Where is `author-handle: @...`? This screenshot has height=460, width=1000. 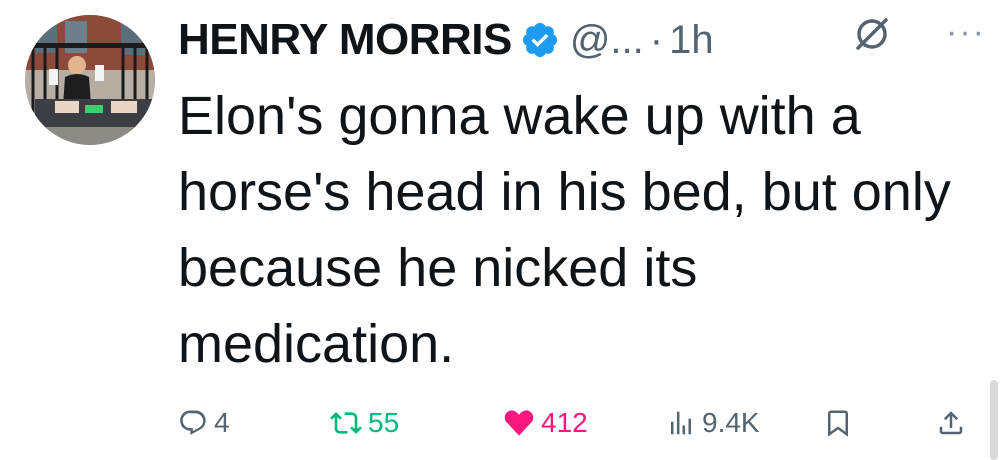 author-handle: @... is located at coordinates (607, 40).